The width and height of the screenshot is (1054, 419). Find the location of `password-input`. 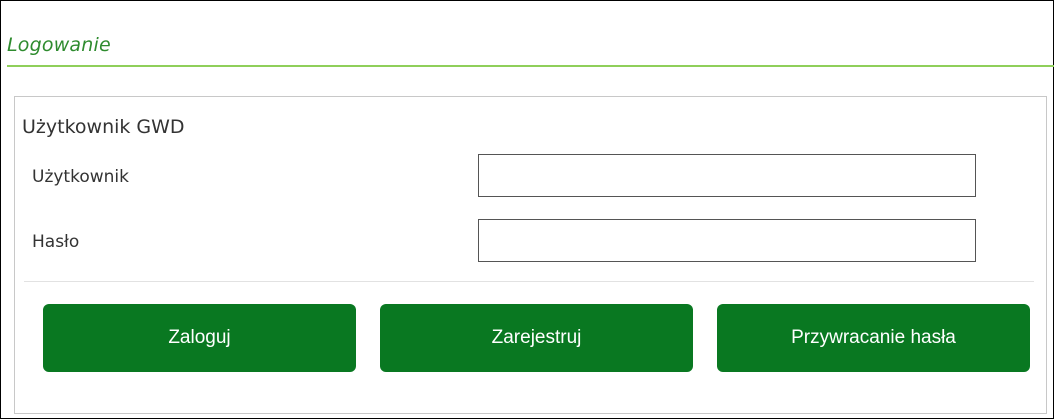

password-input is located at coordinates (727, 240).